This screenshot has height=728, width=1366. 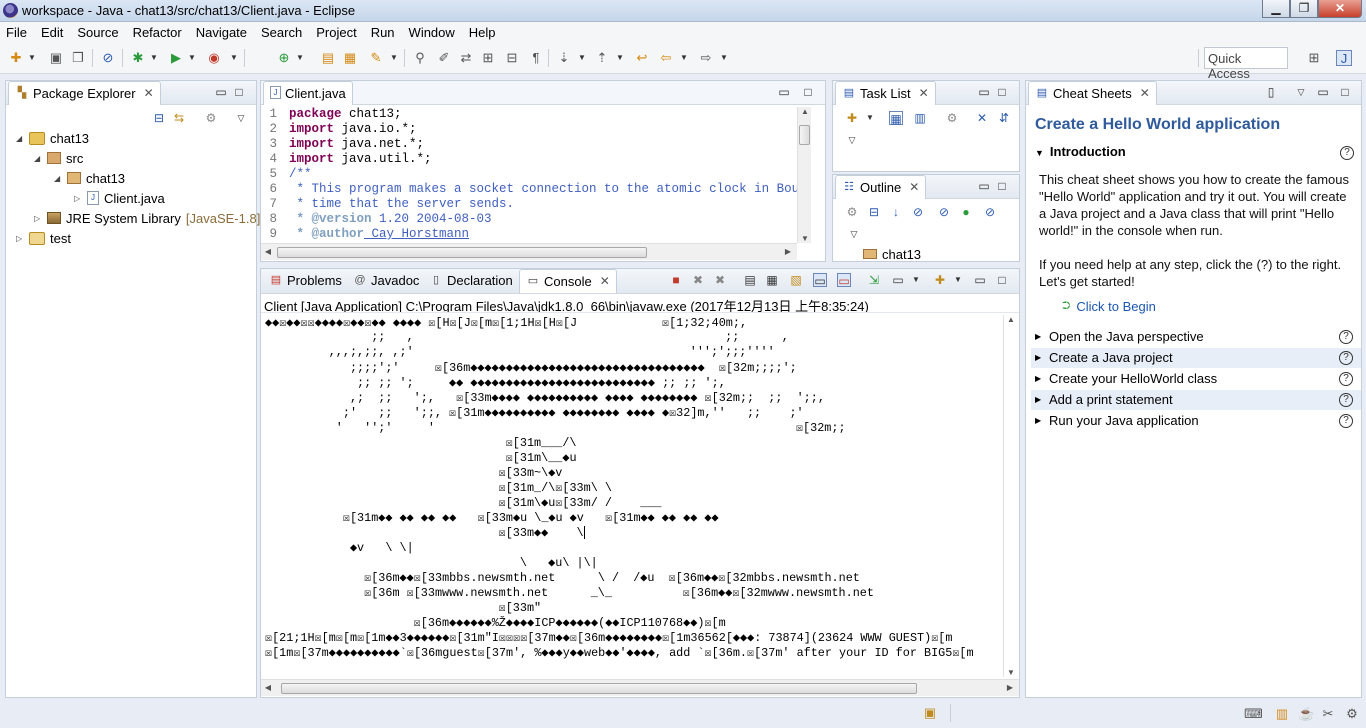 What do you see at coordinates (16, 32) in the screenshot?
I see `menu-file: File` at bounding box center [16, 32].